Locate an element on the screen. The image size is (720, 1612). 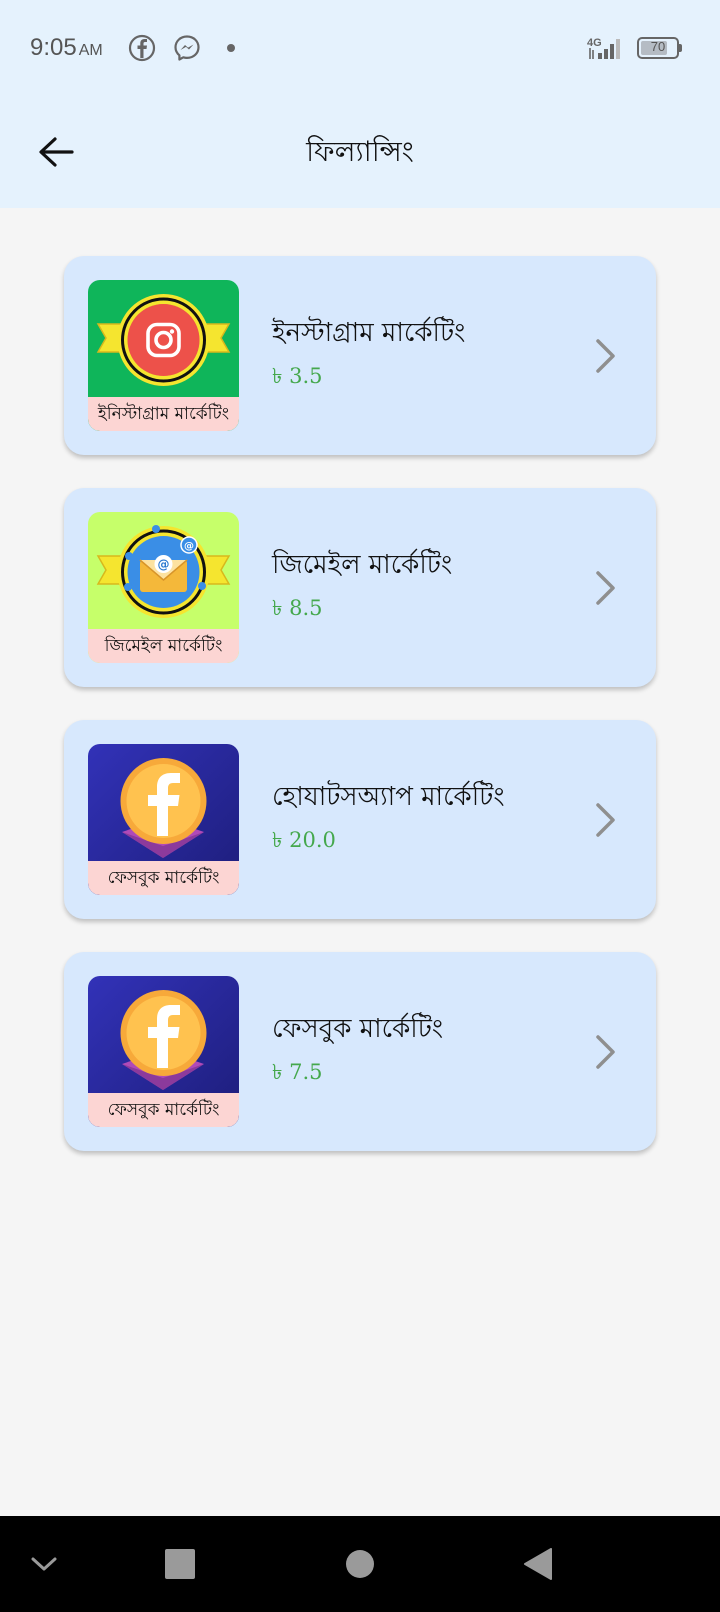
list-item-facebook-marketing: ফেসবুক মার্কেটিং ফেসবুক মার্কেটিং ৳ 7.5 is located at coordinates (360, 1051).